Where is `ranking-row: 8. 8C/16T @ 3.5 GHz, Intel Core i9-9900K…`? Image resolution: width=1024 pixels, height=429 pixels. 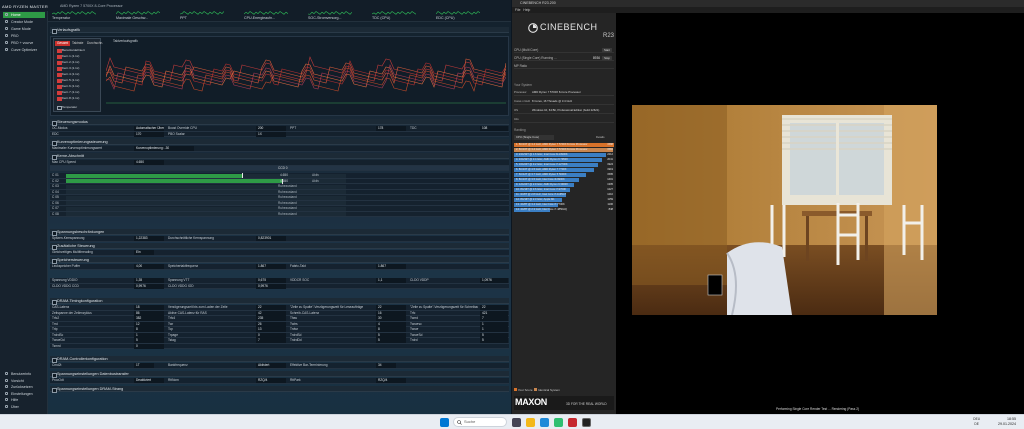 ranking-row: 8. 8C/16T @ 3.5 GHz, Intel Core i9-9900K… is located at coordinates (564, 180).